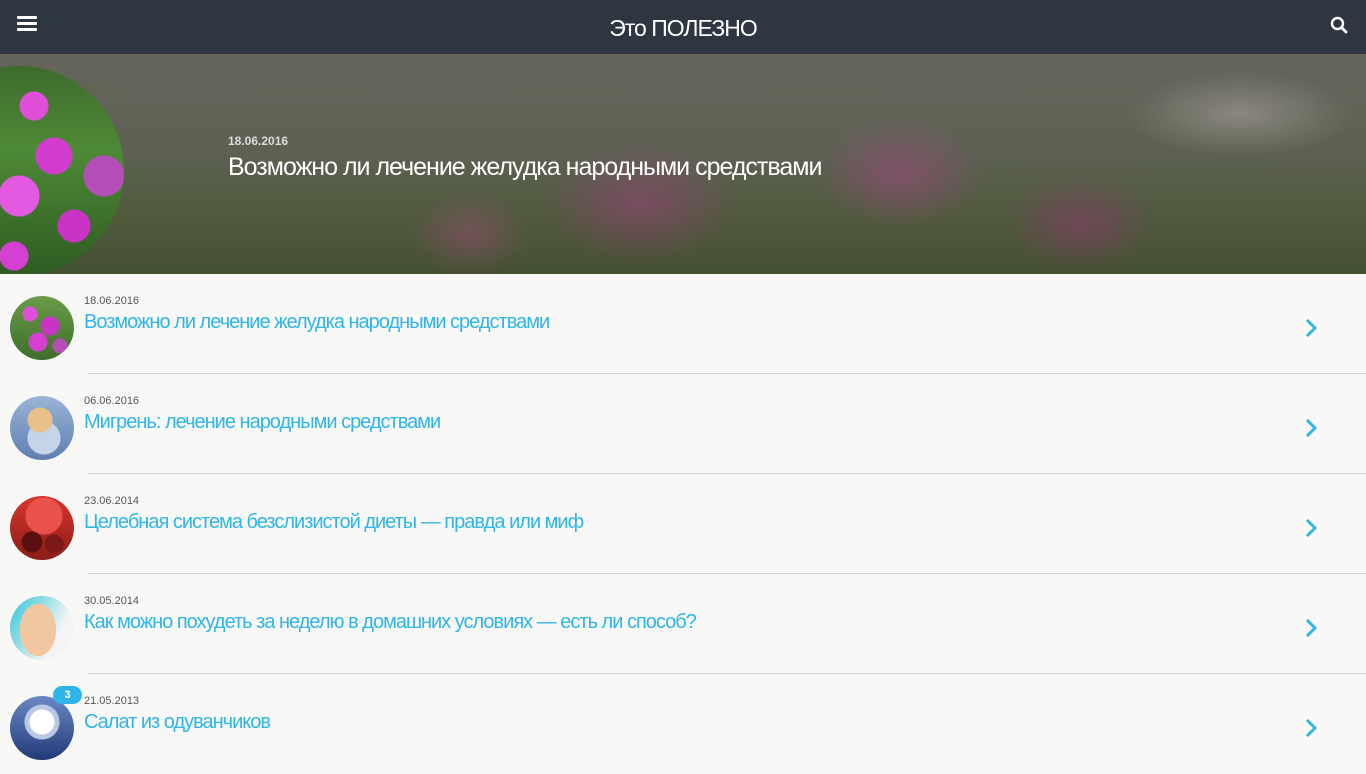  What do you see at coordinates (112, 401) in the screenshot?
I see `article-date: 06.06.2016` at bounding box center [112, 401].